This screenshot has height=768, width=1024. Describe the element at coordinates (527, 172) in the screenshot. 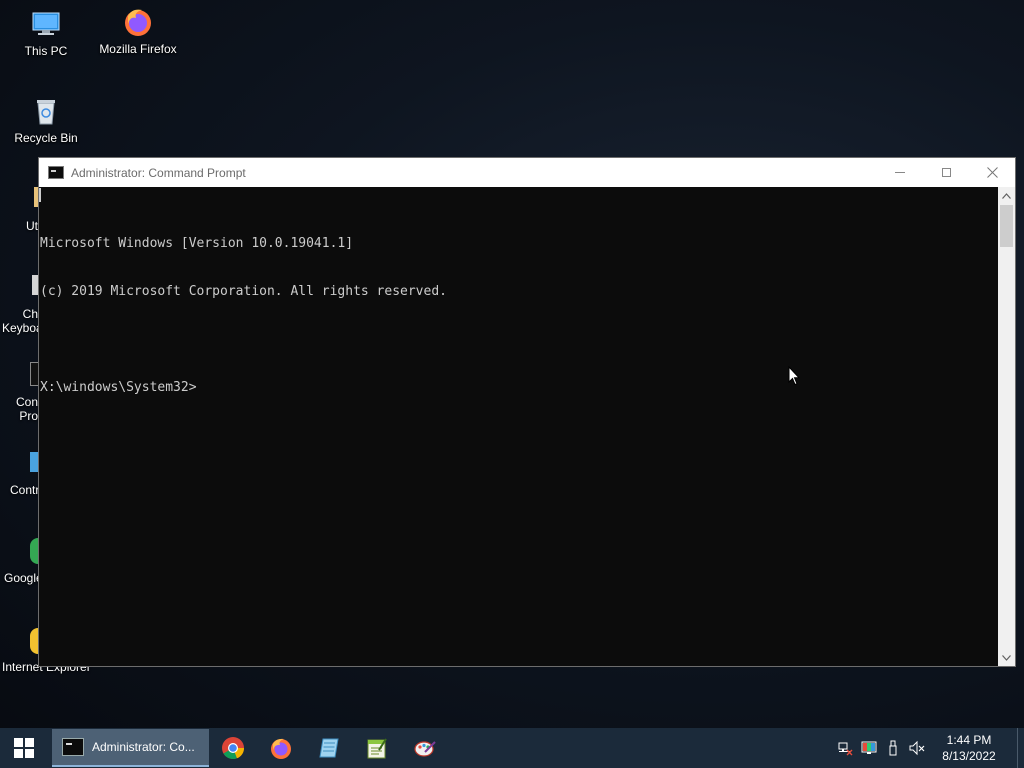

I see `window-titlebar: Administrator: Command Prompt` at that location.